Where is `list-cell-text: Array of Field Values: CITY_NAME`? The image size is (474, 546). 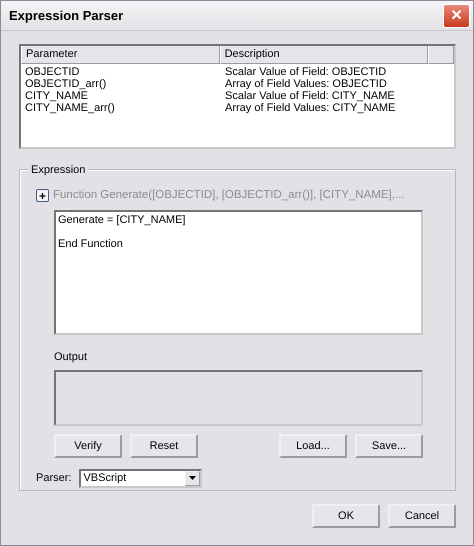 list-cell-text: Array of Field Values: CITY_NAME is located at coordinates (310, 108).